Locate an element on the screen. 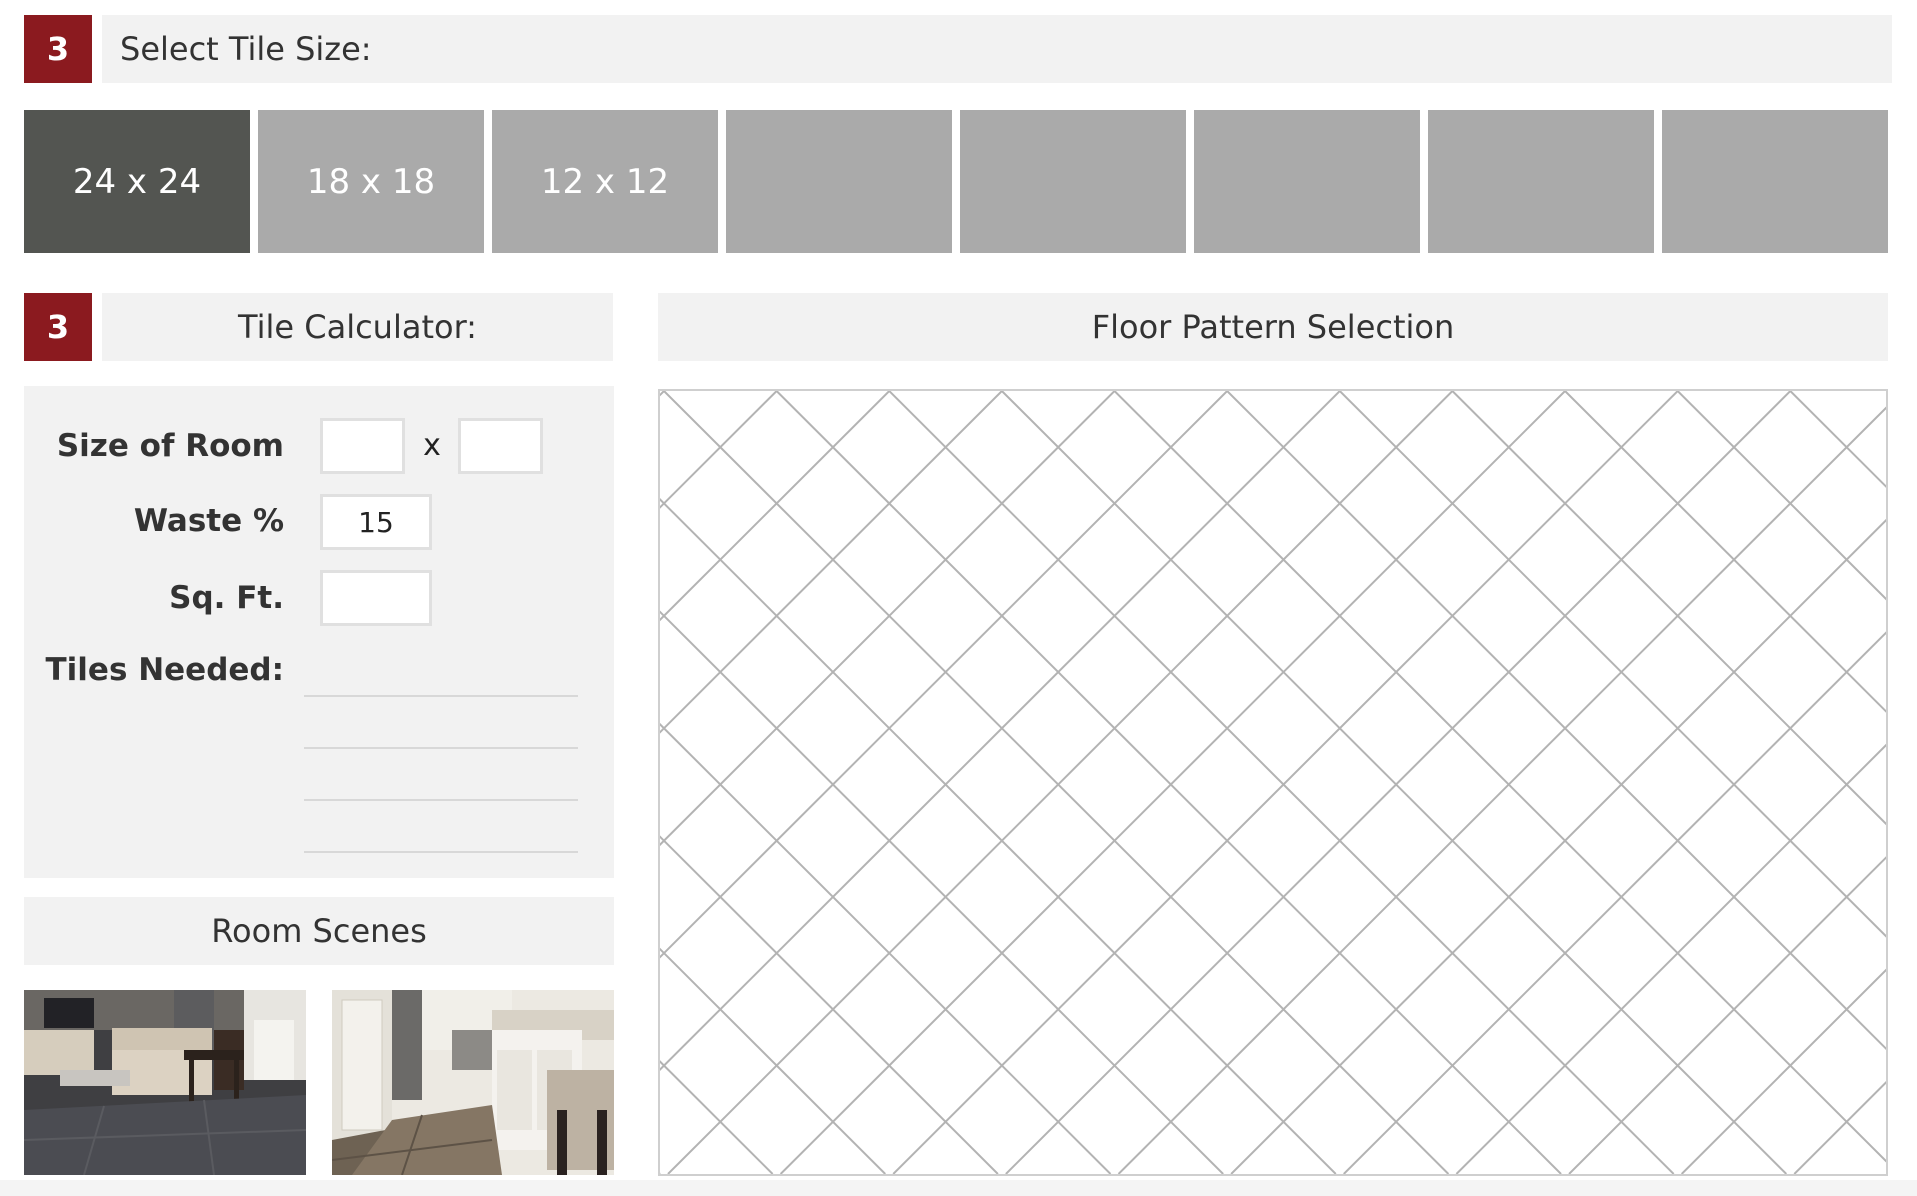 The image size is (1917, 1196). waste-label: Waste % is located at coordinates (208, 521).